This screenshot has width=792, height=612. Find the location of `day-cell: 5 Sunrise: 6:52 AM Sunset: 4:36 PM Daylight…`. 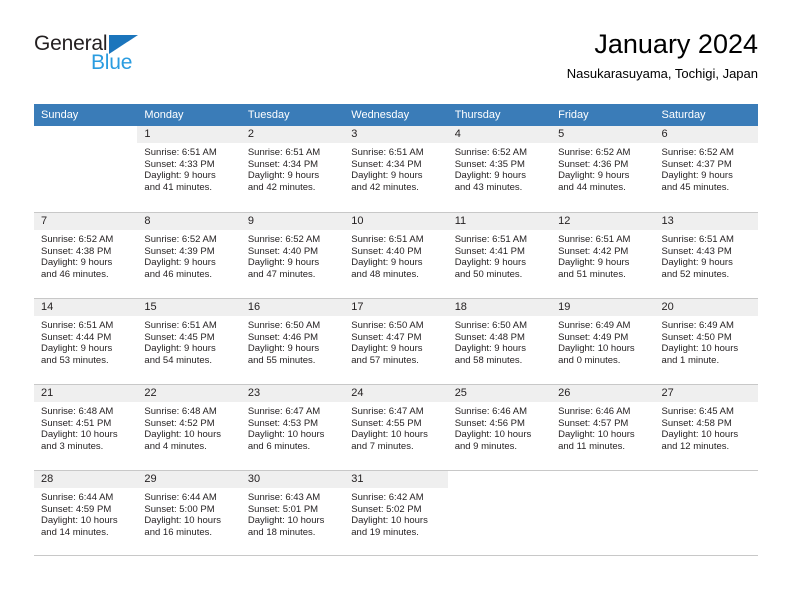

day-cell: 5 Sunrise: 6:52 AM Sunset: 4:36 PM Daylight… is located at coordinates (603, 169).